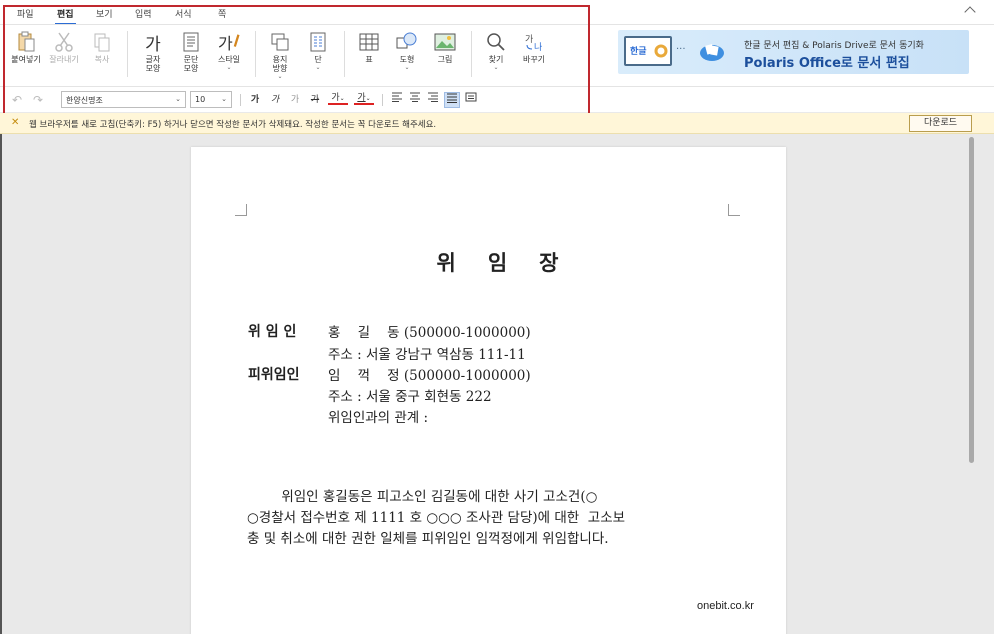 The width and height of the screenshot is (994, 634). What do you see at coordinates (26, 59) in the screenshot?
I see `paste-label: 붙여넣기` at bounding box center [26, 59].